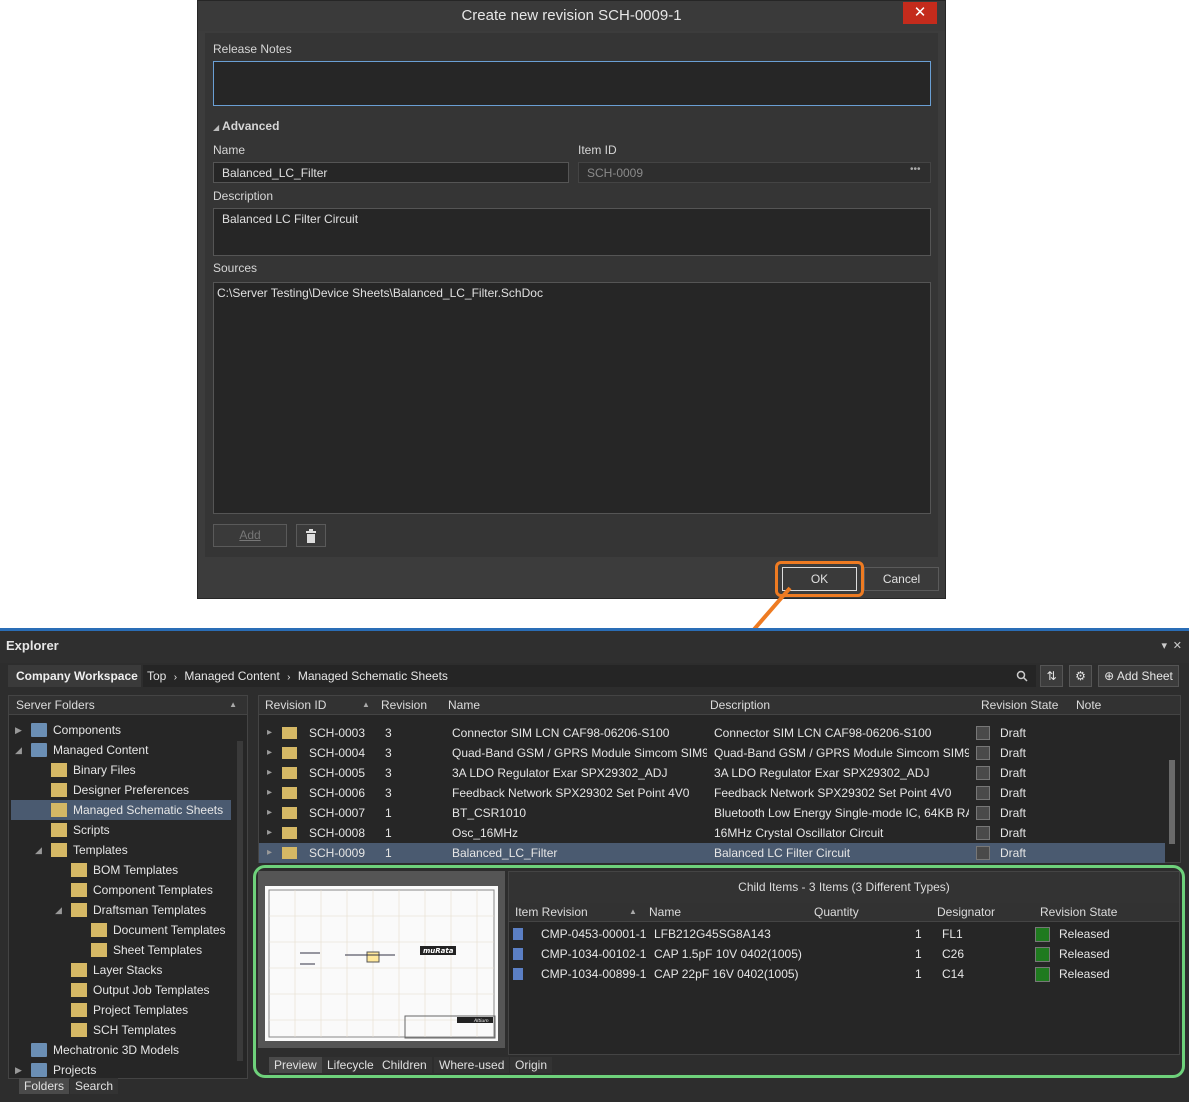 The image size is (1189, 1102). What do you see at coordinates (233, 704) in the screenshot?
I see `sort-arrow-icon: ▲` at bounding box center [233, 704].